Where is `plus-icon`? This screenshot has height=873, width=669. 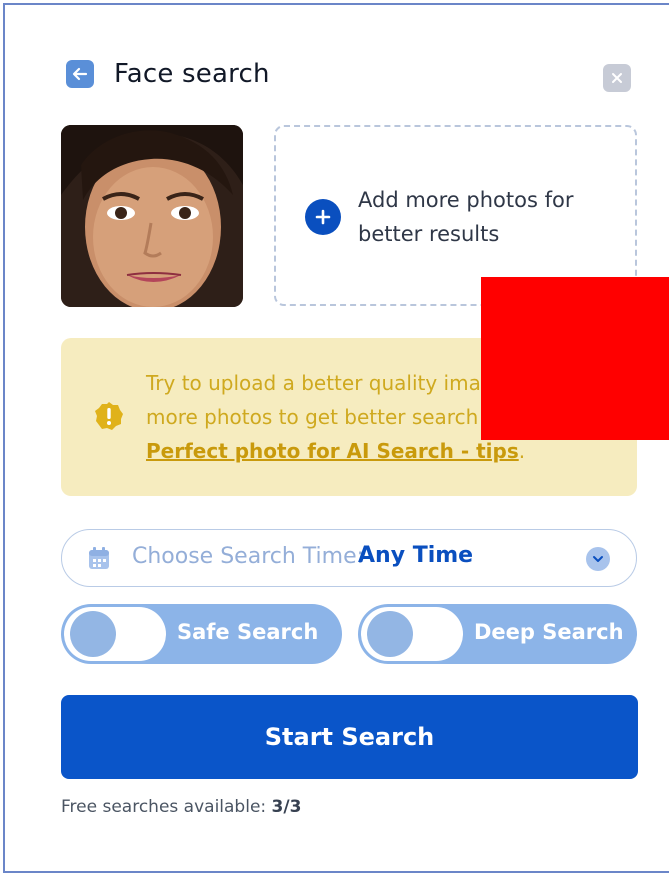 plus-icon is located at coordinates (323, 217).